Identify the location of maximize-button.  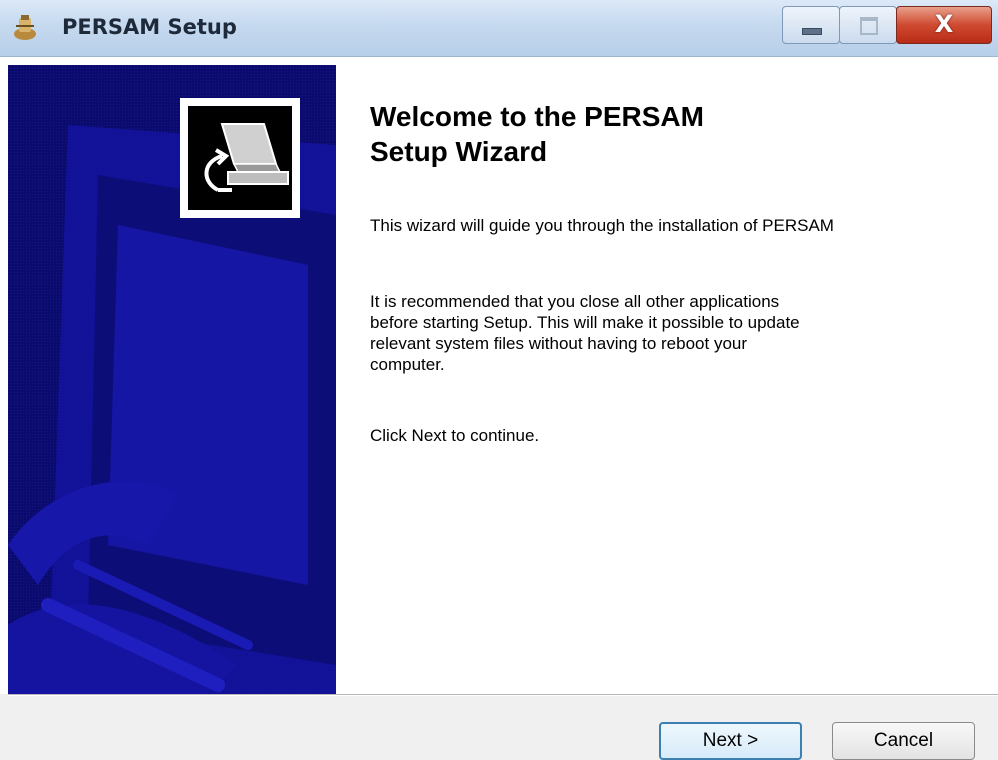
(868, 25).